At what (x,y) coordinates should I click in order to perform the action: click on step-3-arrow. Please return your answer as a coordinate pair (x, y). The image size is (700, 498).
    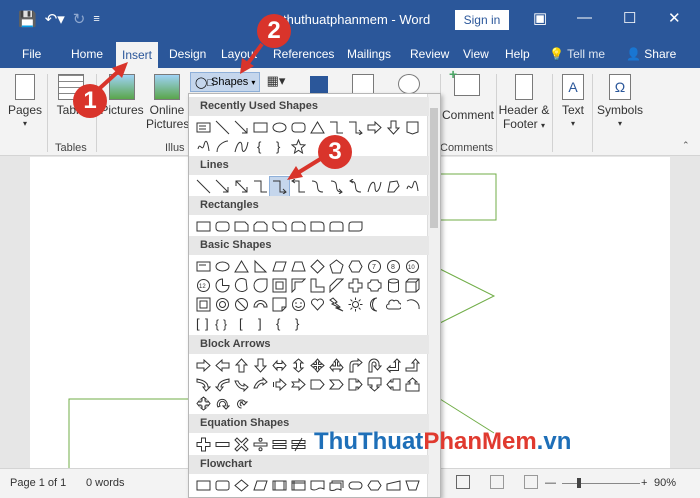
    Looking at the image, I should click on (309, 166).